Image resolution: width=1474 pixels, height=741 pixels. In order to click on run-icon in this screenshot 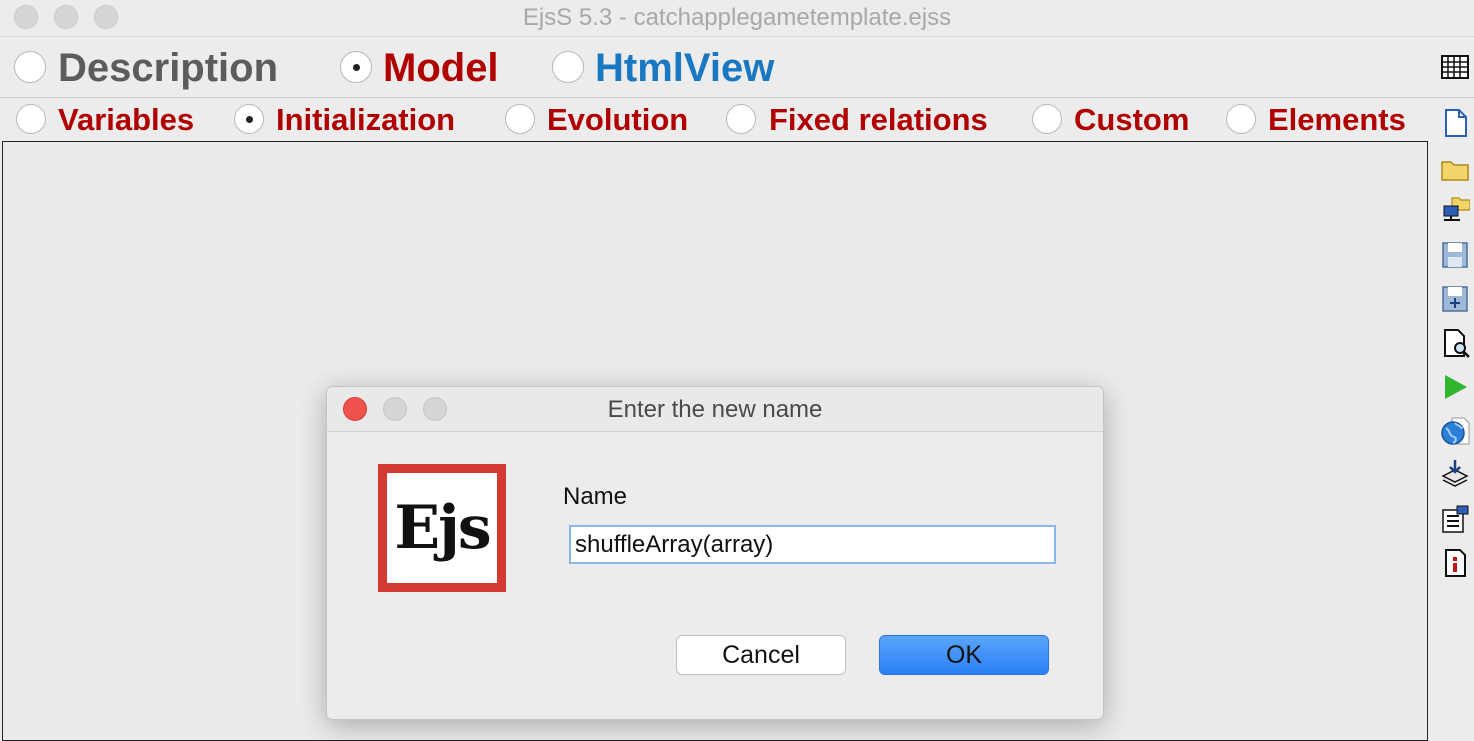, I will do `click(1455, 387)`.